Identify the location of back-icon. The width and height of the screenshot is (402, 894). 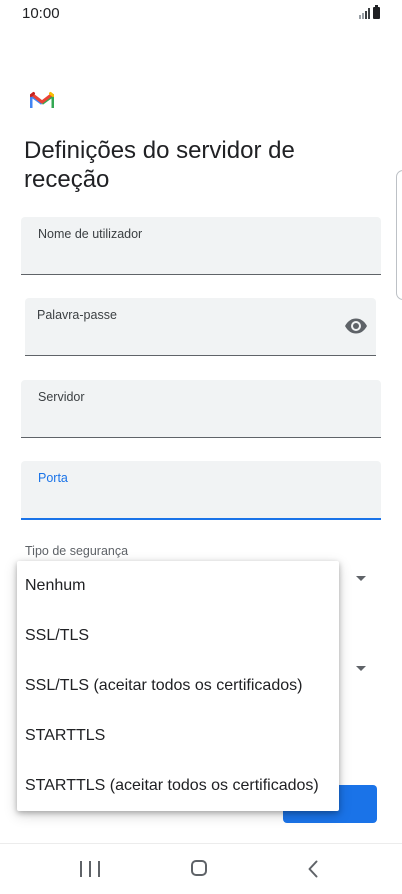
(313, 869).